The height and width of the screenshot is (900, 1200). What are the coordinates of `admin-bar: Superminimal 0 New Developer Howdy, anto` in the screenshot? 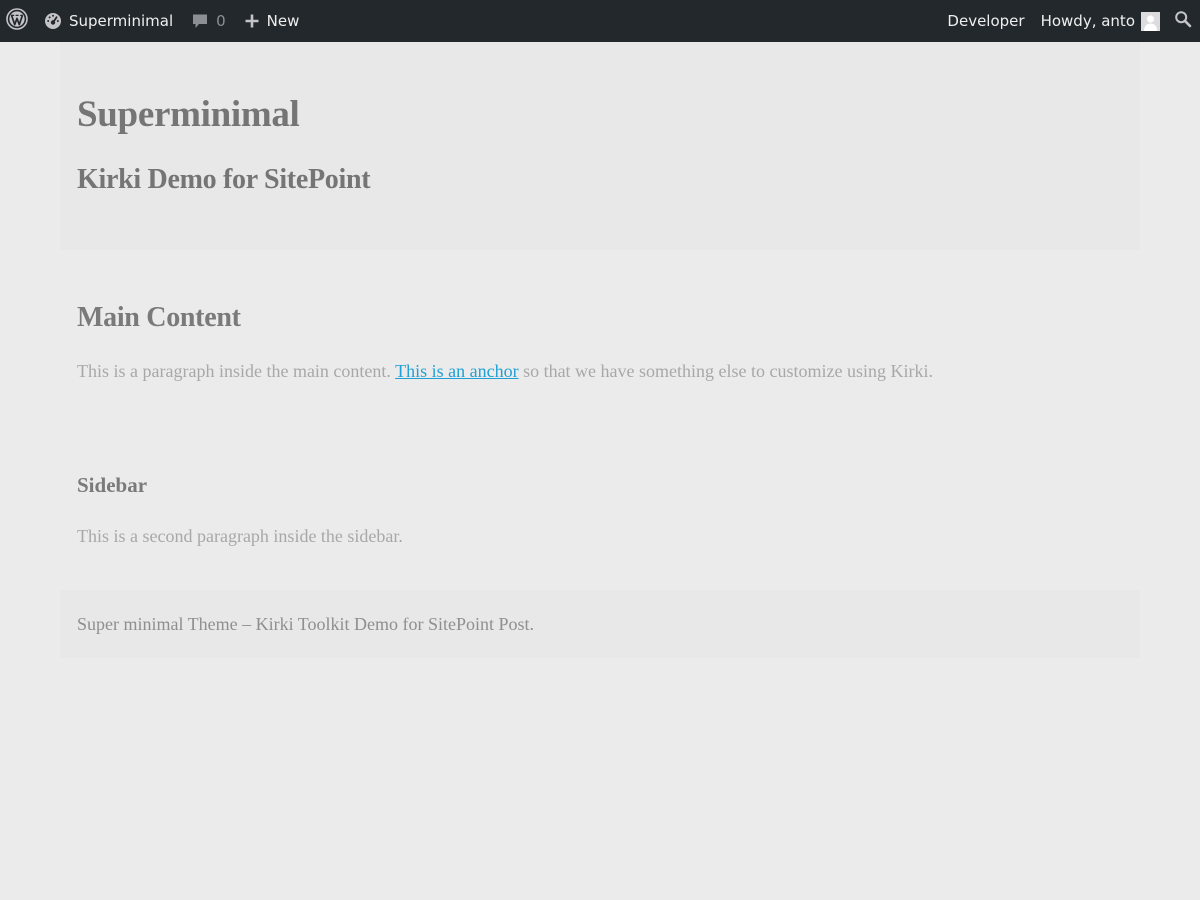 It's located at (600, 21).